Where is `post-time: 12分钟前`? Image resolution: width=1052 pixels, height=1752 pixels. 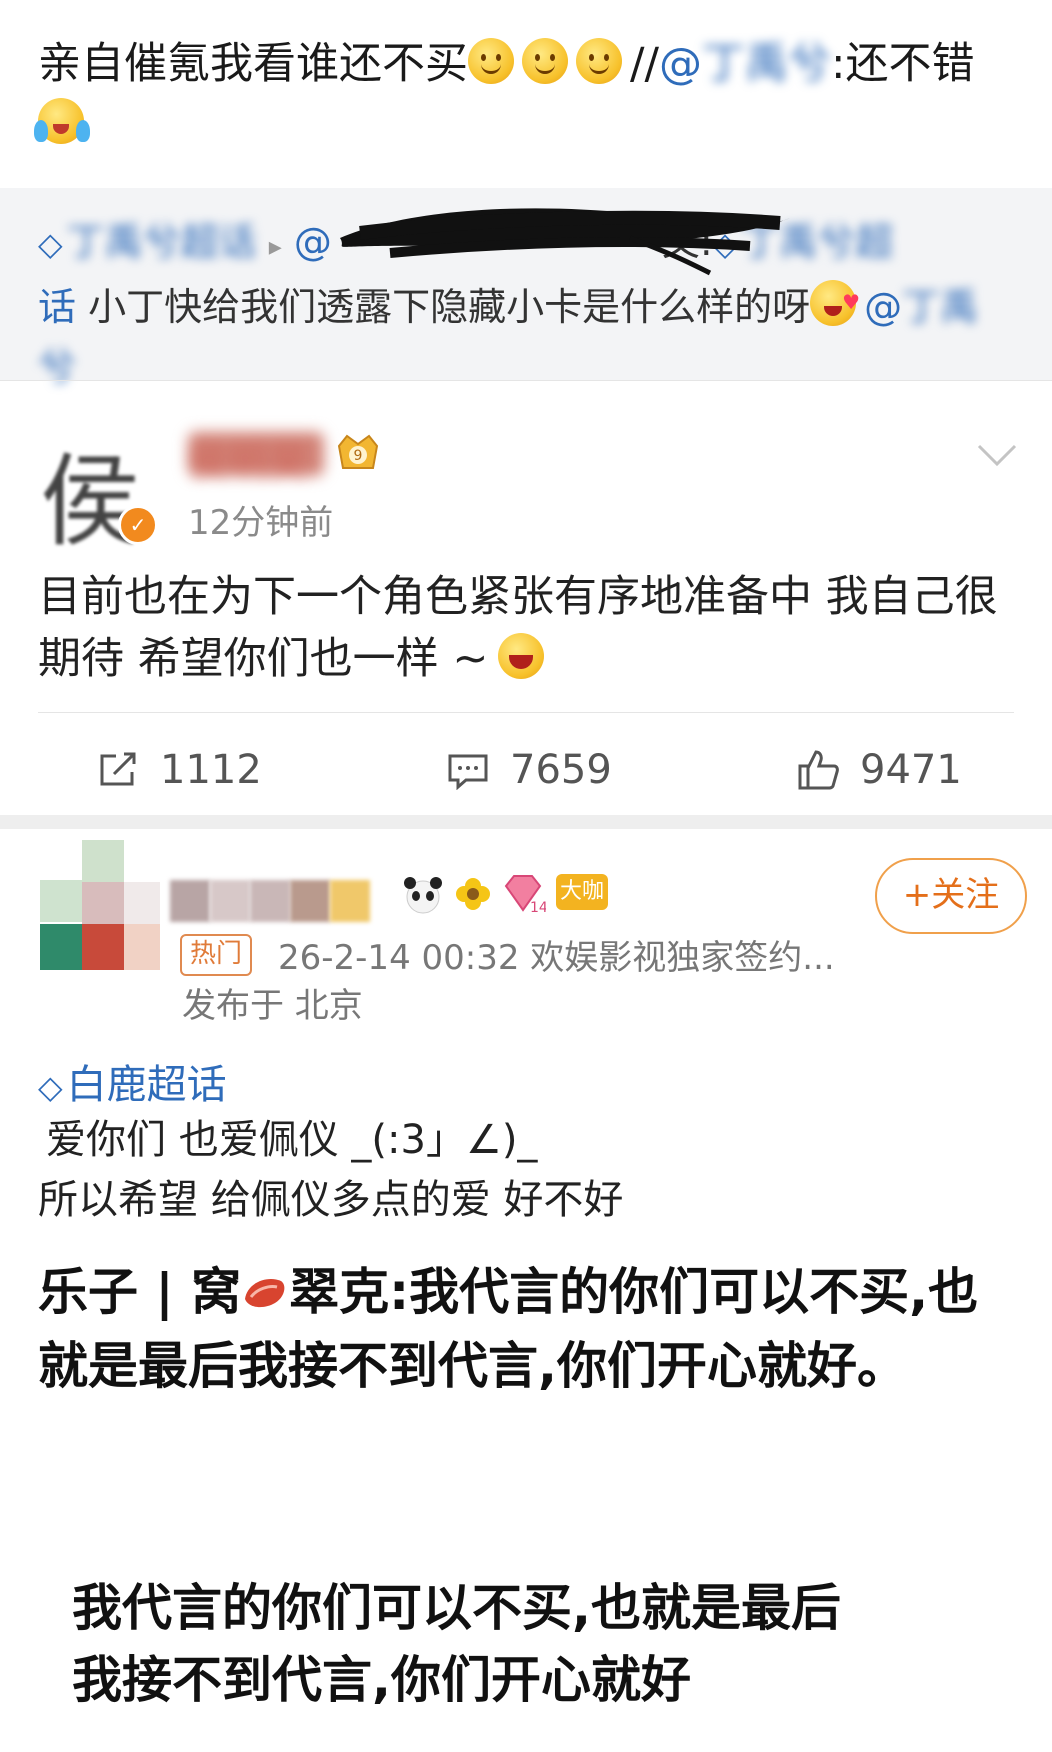 post-time: 12分钟前 is located at coordinates (261, 523).